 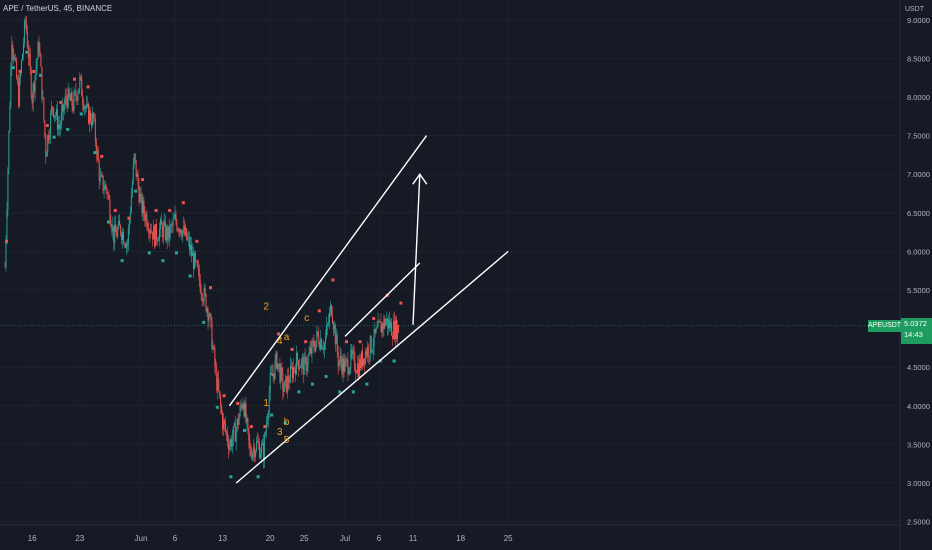 What do you see at coordinates (222, 538) in the screenshot?
I see `x-tick-label: 13` at bounding box center [222, 538].